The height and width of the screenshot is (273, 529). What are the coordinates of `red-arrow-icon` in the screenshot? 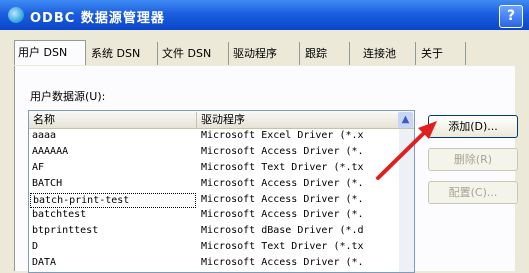 It's located at (406, 150).